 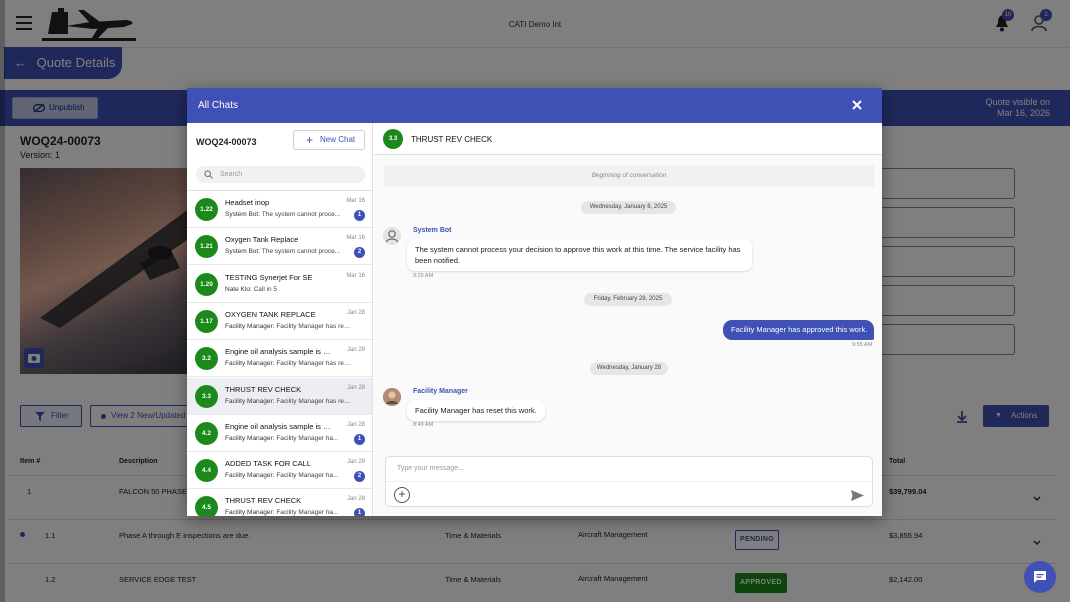 What do you see at coordinates (857, 495) in the screenshot?
I see `send-icon` at bounding box center [857, 495].